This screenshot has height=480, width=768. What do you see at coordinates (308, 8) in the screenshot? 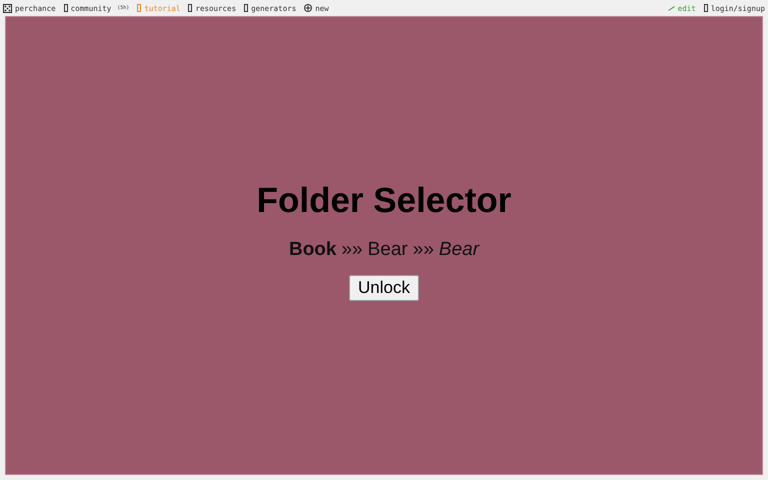
I see `plus-circle-icon` at bounding box center [308, 8].